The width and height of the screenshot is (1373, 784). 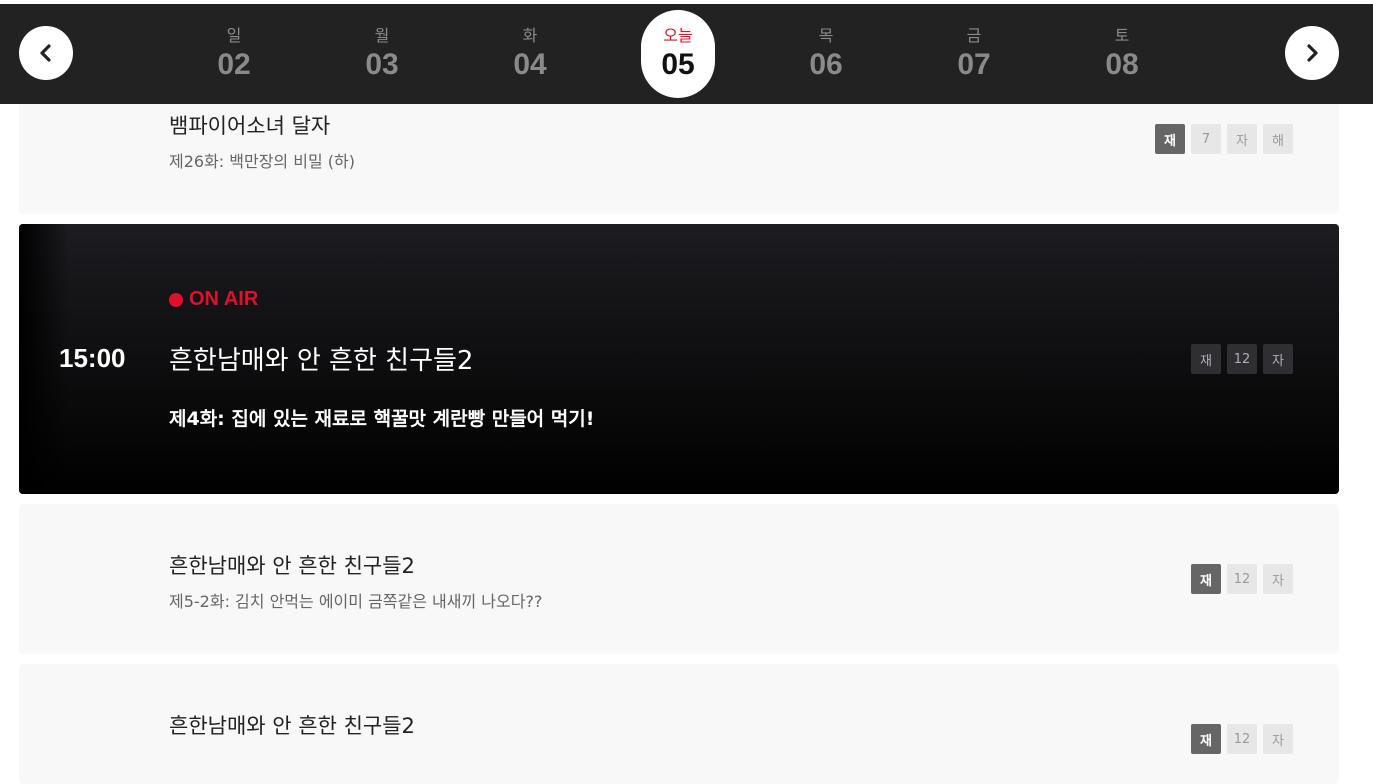 I want to click on day-tab-mon: 월 03, so click(x=382, y=54).